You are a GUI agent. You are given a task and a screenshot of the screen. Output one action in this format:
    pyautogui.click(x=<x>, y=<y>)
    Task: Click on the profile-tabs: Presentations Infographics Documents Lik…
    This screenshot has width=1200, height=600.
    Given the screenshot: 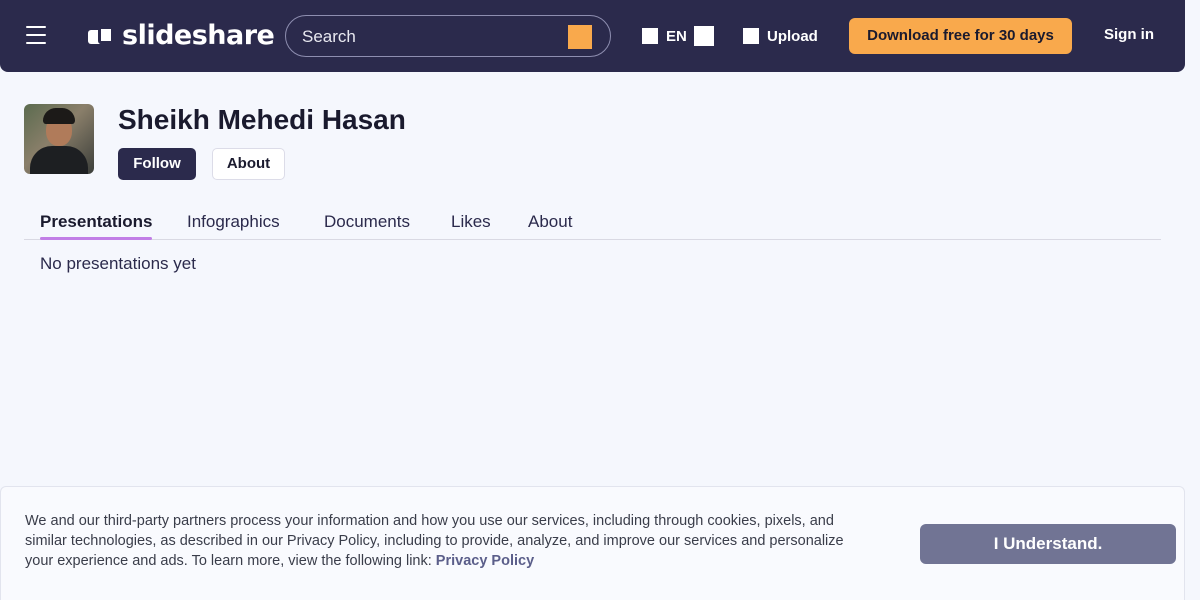 What is the action you would take?
    pyautogui.click(x=592, y=225)
    